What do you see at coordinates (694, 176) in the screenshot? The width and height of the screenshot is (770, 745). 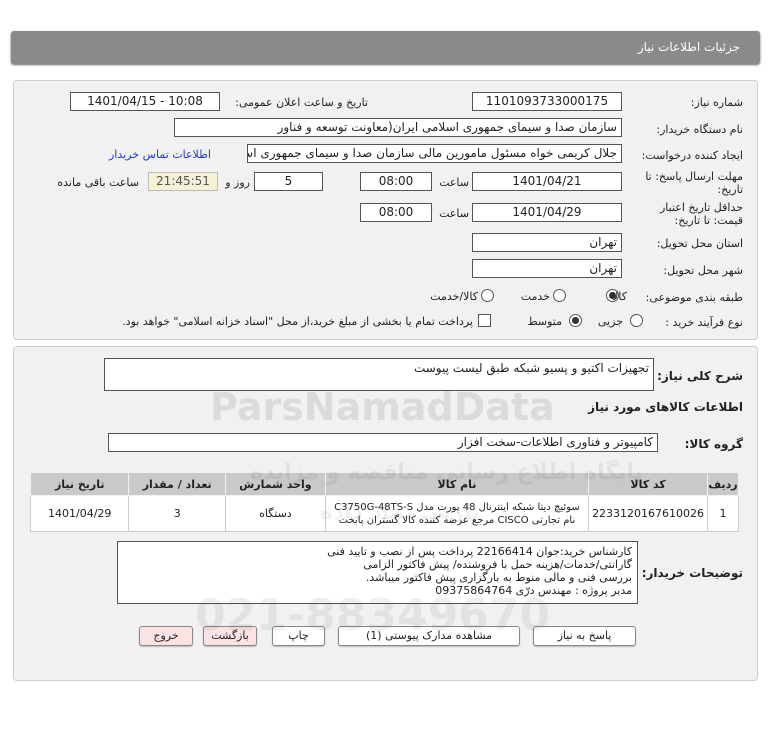 I see `deadline-label-line1: مهلت ارسال پاسخ: تا` at bounding box center [694, 176].